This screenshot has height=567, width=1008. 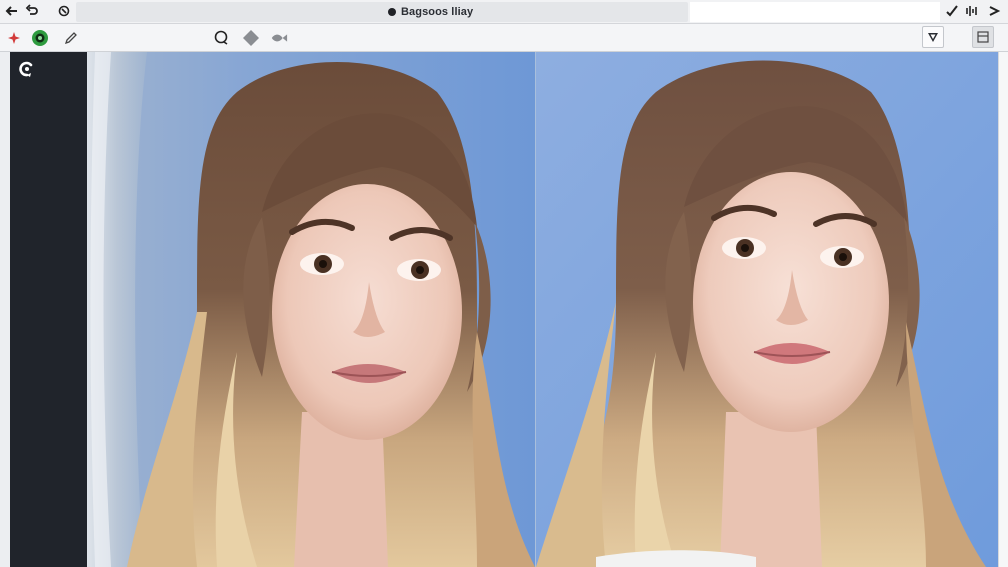 What do you see at coordinates (994, 11) in the screenshot?
I see `forward-icon` at bounding box center [994, 11].